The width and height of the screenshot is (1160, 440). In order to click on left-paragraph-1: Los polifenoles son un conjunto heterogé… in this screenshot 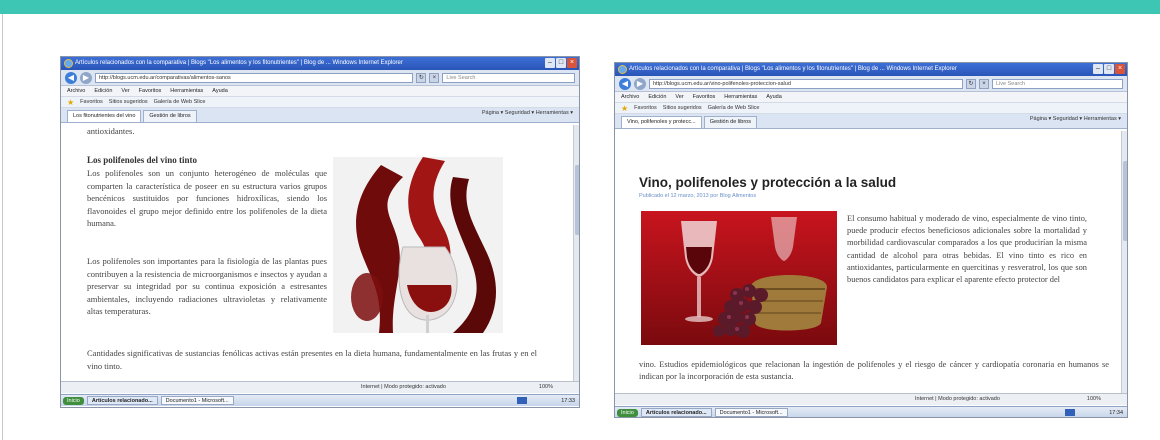, I will do `click(207, 198)`.